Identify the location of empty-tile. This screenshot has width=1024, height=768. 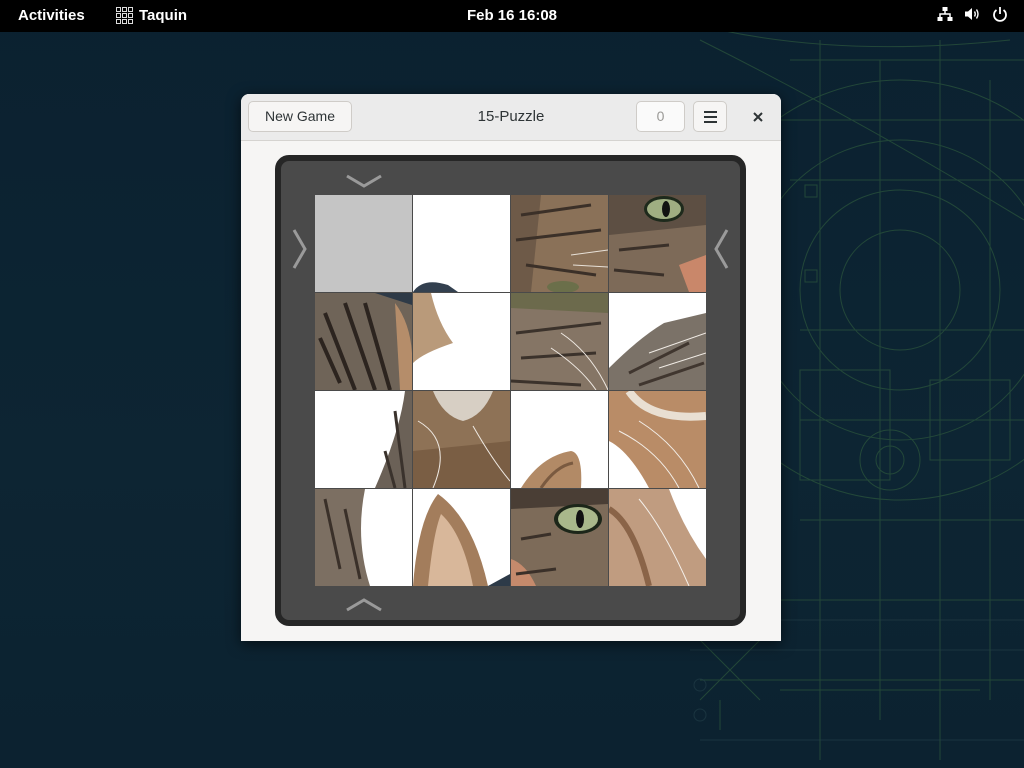
(363, 243).